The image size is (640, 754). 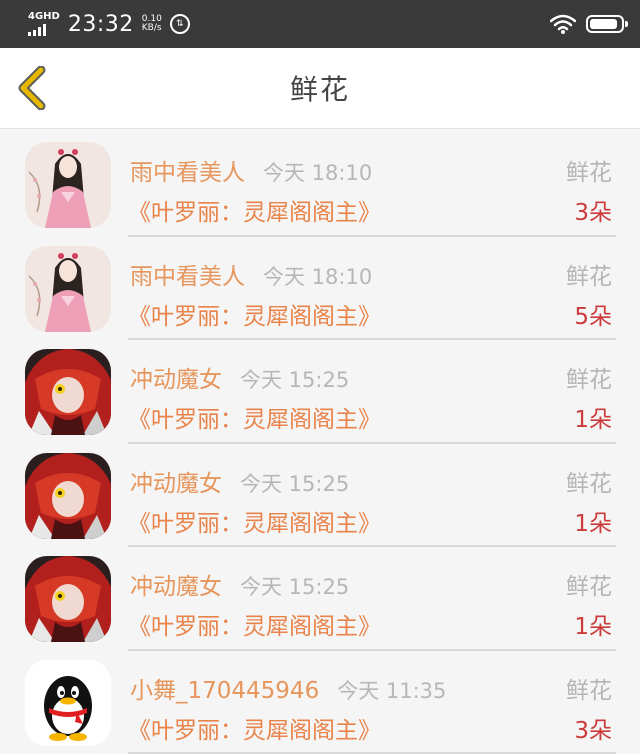 I want to click on gift-detail-row: 《叶罗丽：灵犀阁阁主》 5朵, so click(x=370, y=314).